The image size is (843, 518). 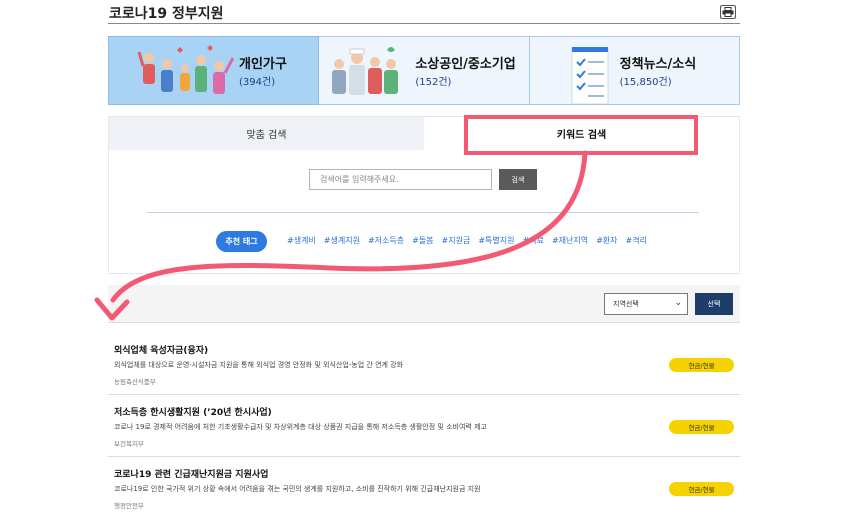 What do you see at coordinates (496, 240) in the screenshot?
I see `tag-link: #특별지원` at bounding box center [496, 240].